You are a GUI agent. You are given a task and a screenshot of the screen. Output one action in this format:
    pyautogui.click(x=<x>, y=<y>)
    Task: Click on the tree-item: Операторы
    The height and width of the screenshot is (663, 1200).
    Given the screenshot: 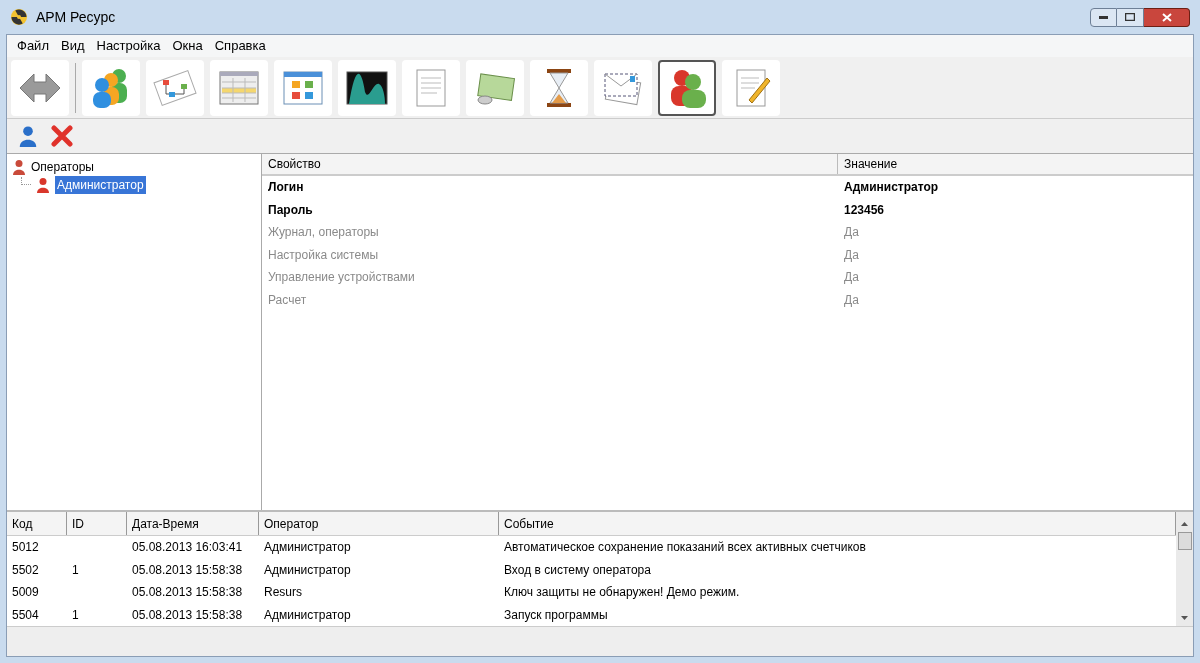 What is the action you would take?
    pyautogui.click(x=62, y=167)
    